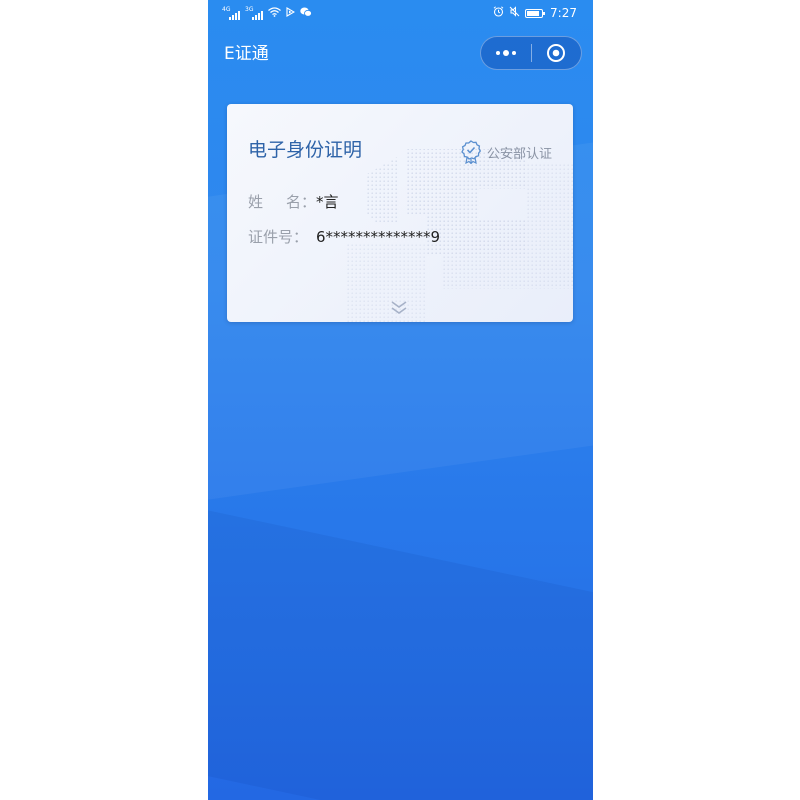  What do you see at coordinates (305, 150) in the screenshot?
I see `card-title: 电子身份证明` at bounding box center [305, 150].